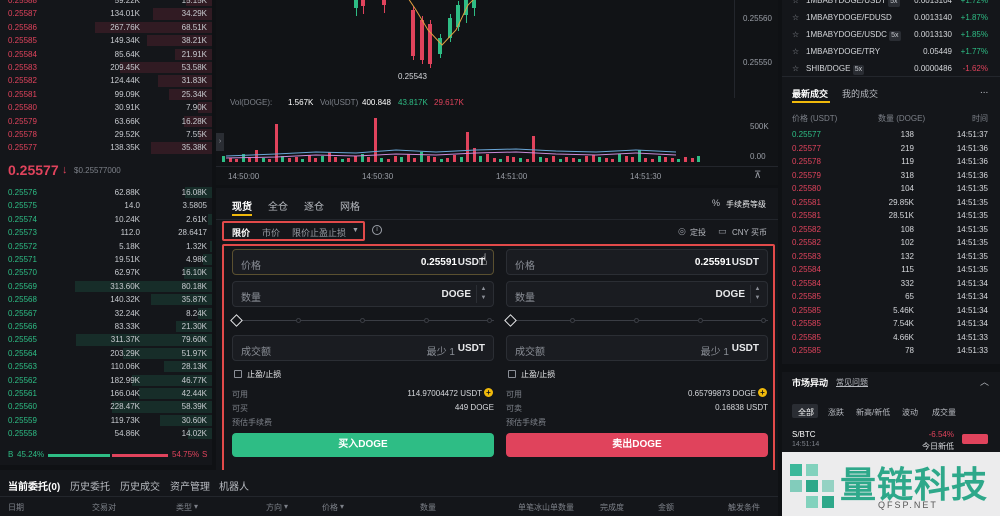  I want to click on order-type-limit: 限价, so click(241, 232).